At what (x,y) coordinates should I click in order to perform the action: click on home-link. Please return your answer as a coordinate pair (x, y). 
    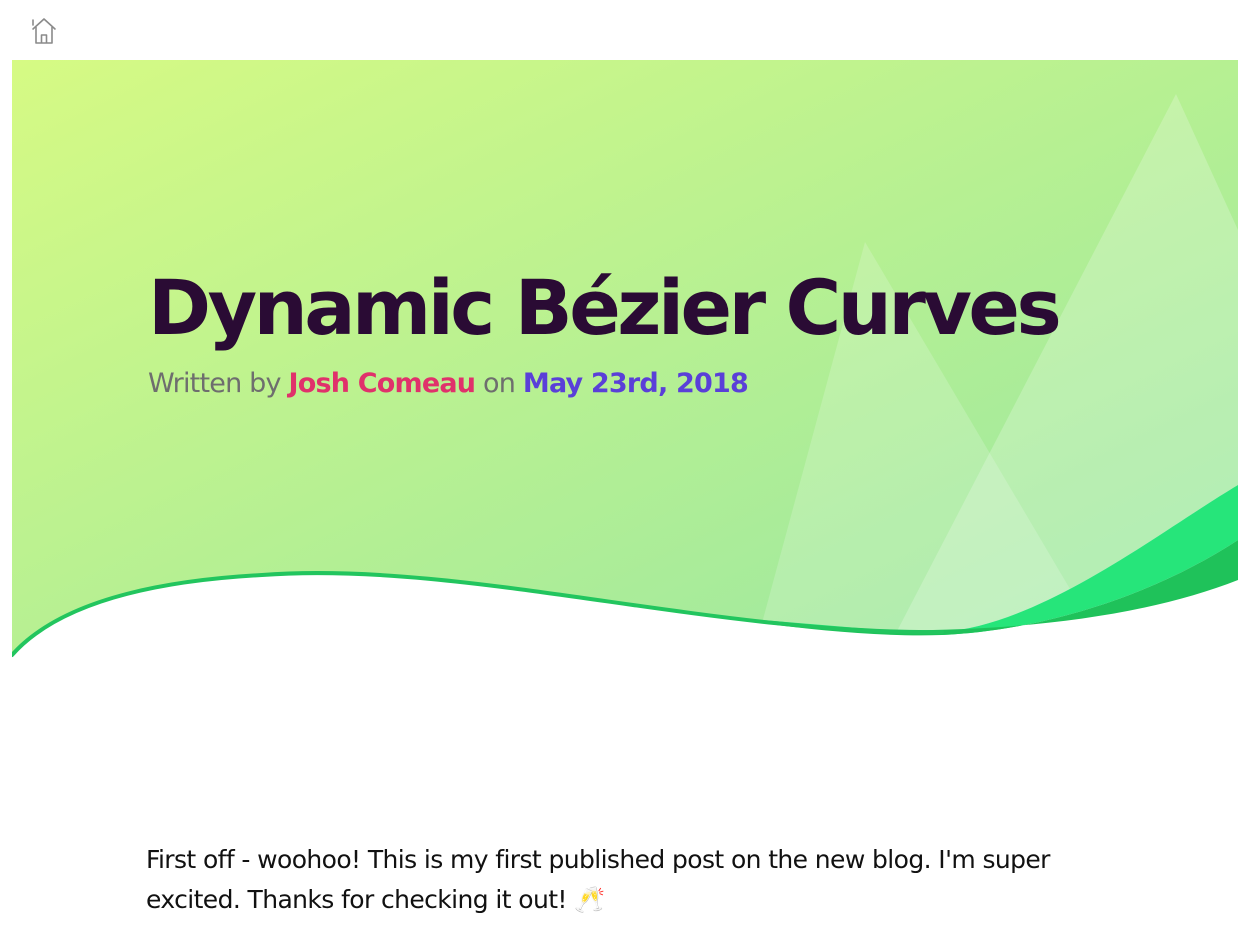
    Looking at the image, I should click on (44, 31).